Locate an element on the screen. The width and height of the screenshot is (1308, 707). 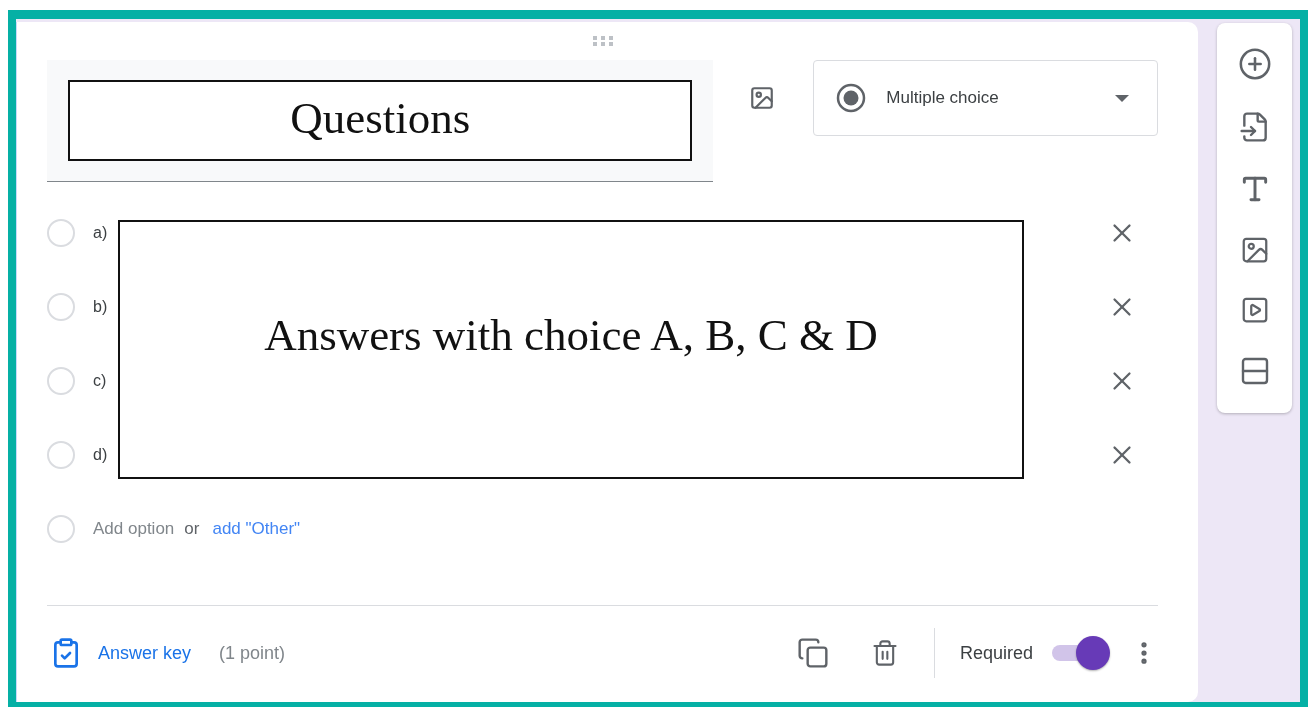
add-circle-icon is located at coordinates (1254, 64).